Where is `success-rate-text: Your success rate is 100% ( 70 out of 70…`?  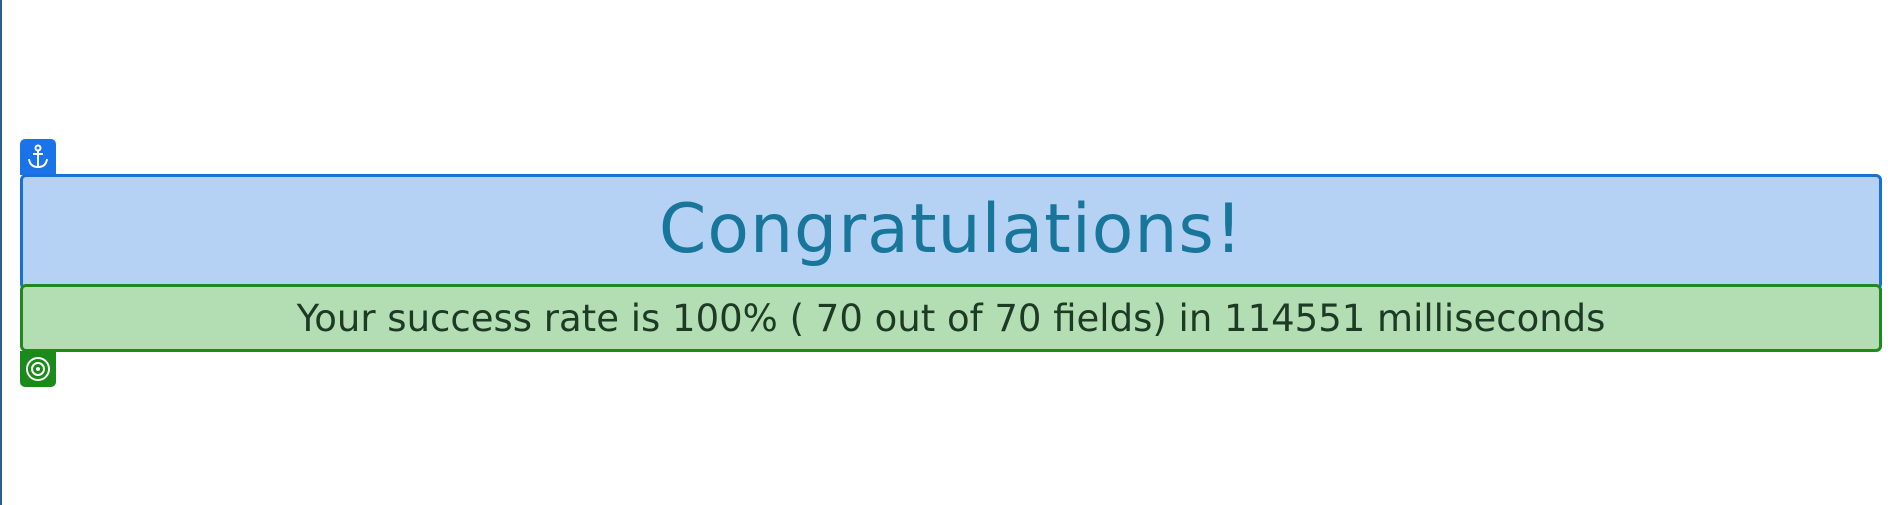
success-rate-text: Your success rate is 100% ( 70 out of 70… is located at coordinates (951, 318).